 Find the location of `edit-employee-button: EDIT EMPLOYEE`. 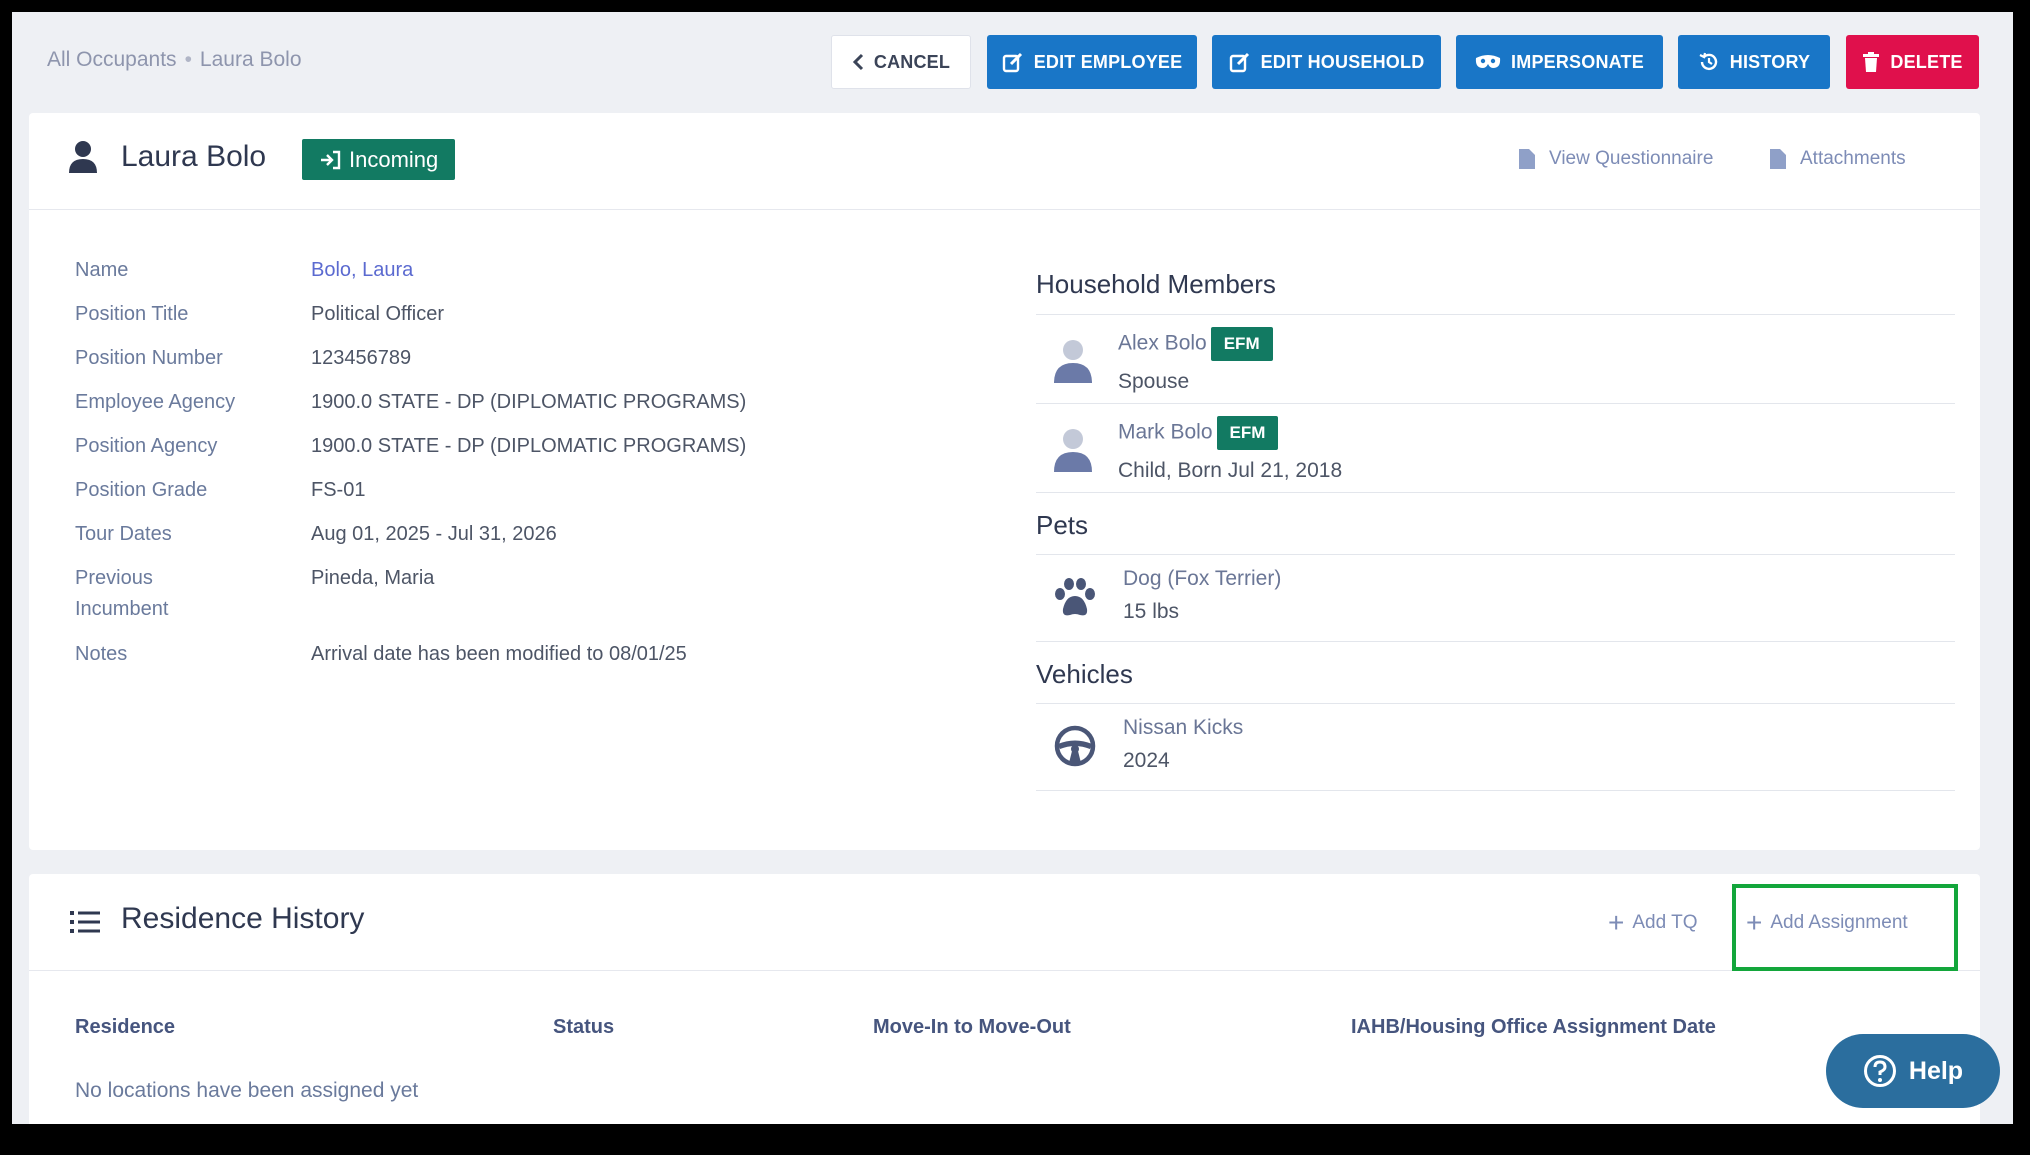

edit-employee-button: EDIT EMPLOYEE is located at coordinates (1092, 62).